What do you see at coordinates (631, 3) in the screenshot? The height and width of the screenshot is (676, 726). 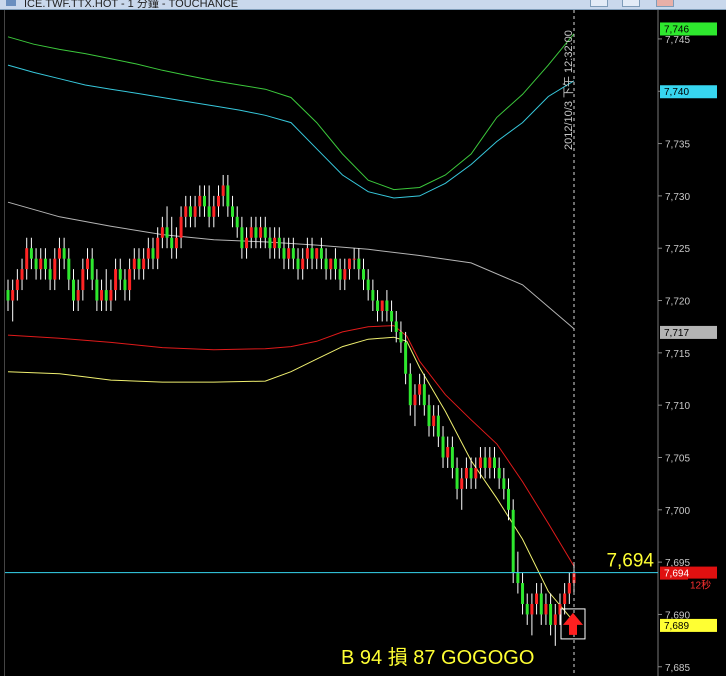 I see `maximize-button` at bounding box center [631, 3].